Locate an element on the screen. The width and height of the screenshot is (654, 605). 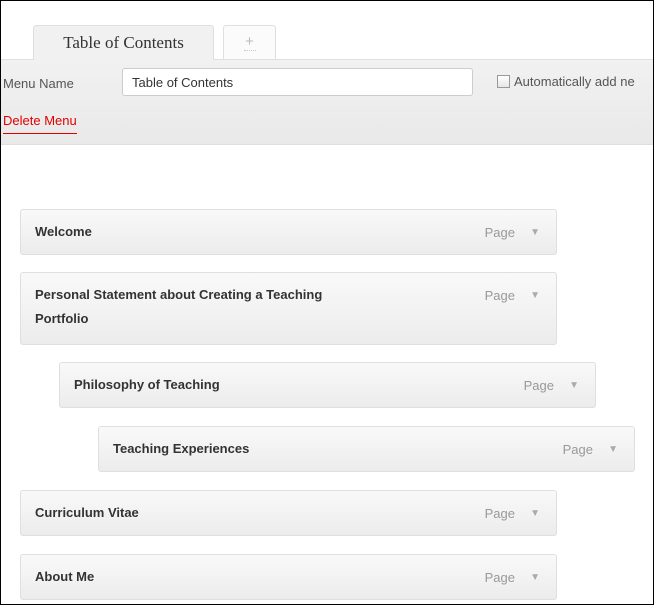
menu-item-teaching-experiences: Teaching Experiences Page ▼ is located at coordinates (366, 449).